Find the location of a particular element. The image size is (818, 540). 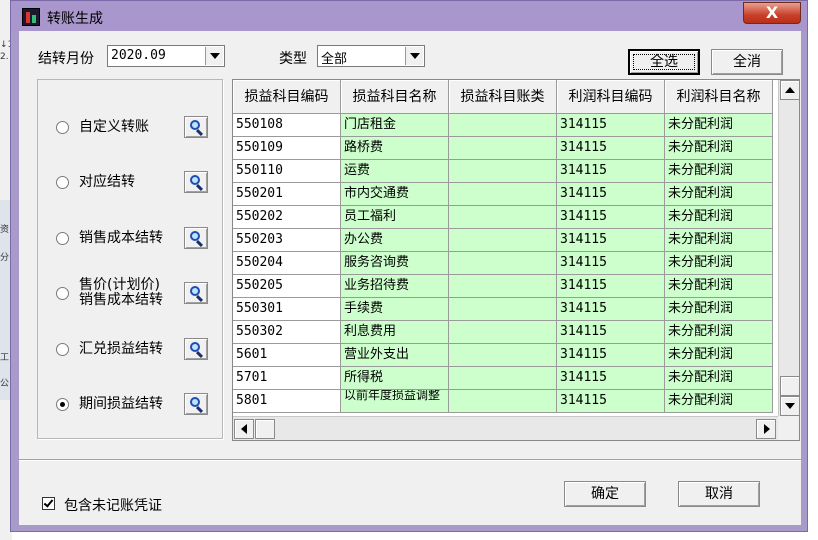

table-cell: 550202 is located at coordinates (287, 217).